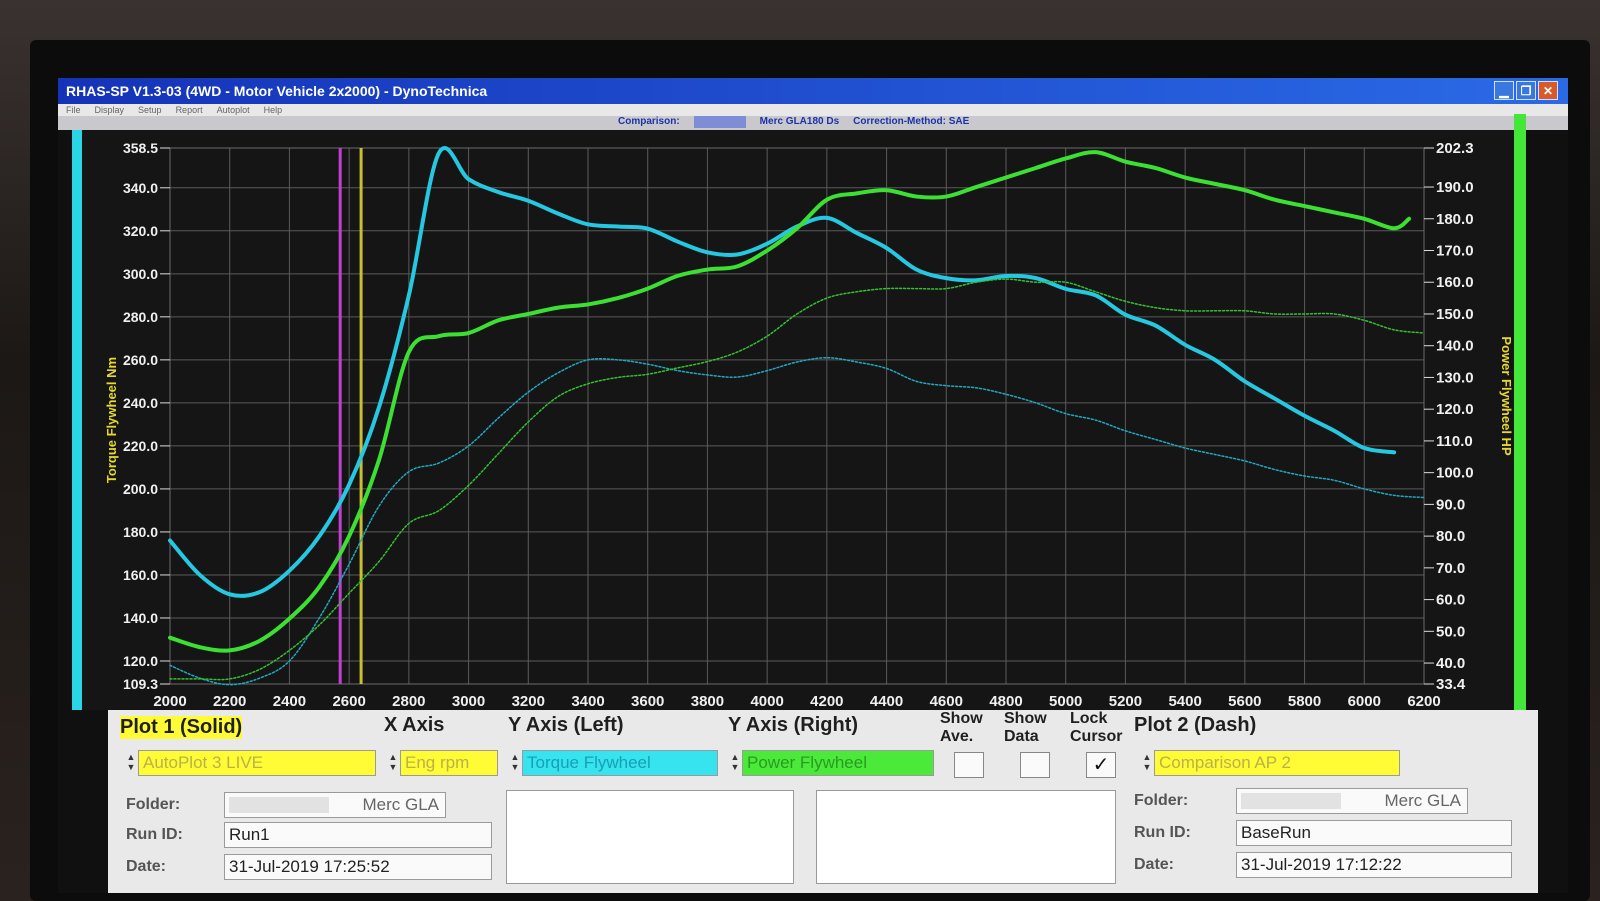 Image resolution: width=1600 pixels, height=901 pixels. What do you see at coordinates (140, 317) in the screenshot?
I see `left-tick-label: 280.0` at bounding box center [140, 317].